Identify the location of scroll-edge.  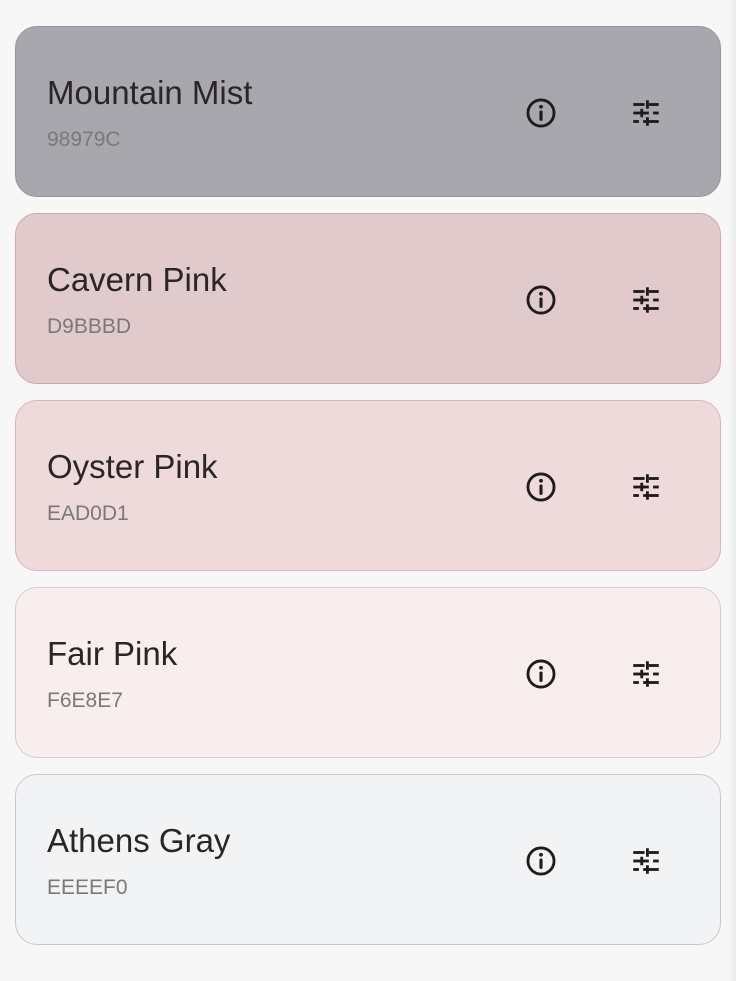
(732, 490).